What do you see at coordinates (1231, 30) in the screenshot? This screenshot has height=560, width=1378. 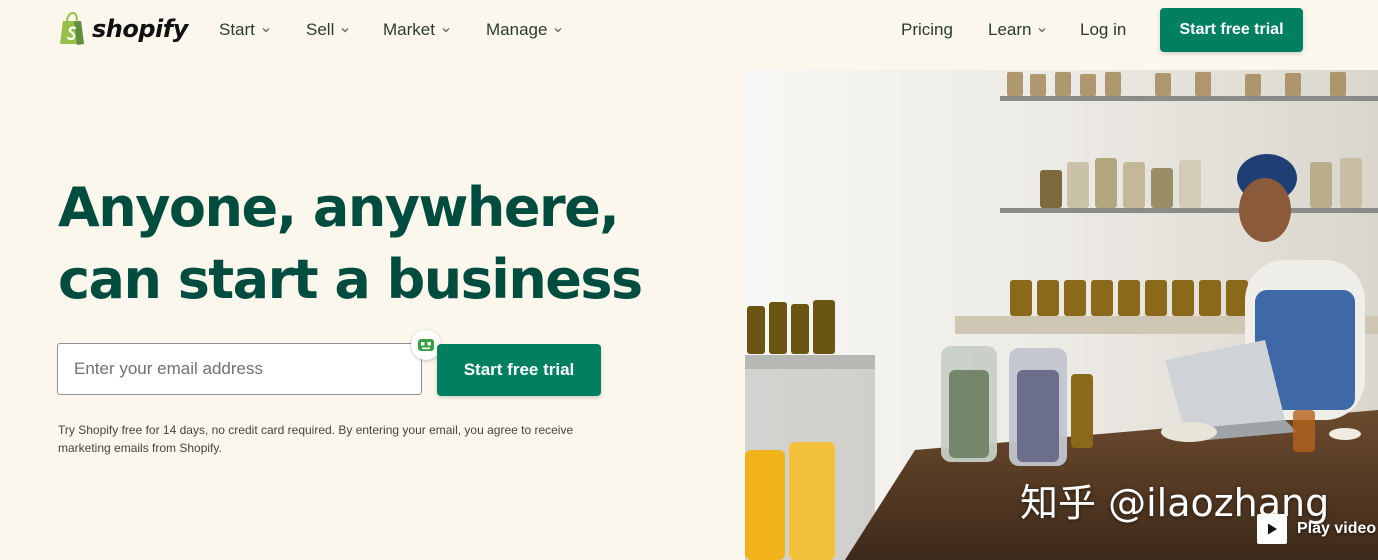 I see `nav-start-free-trial-button: Start free trial` at bounding box center [1231, 30].